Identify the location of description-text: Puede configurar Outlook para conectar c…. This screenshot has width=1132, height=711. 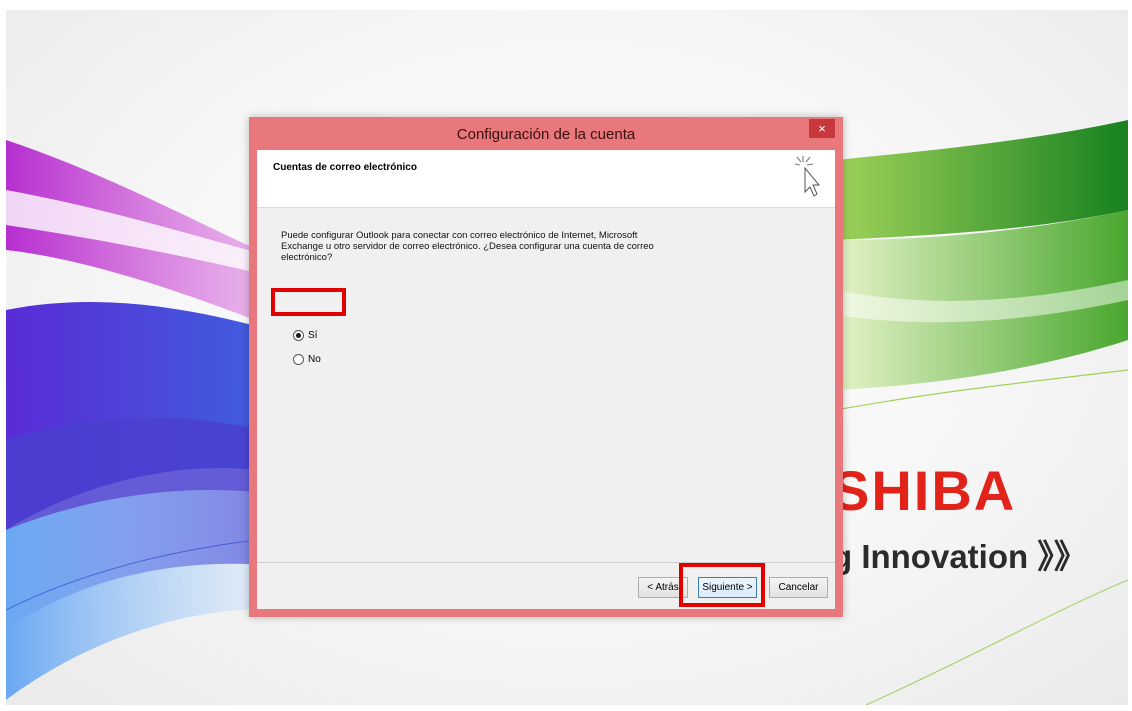
(467, 246).